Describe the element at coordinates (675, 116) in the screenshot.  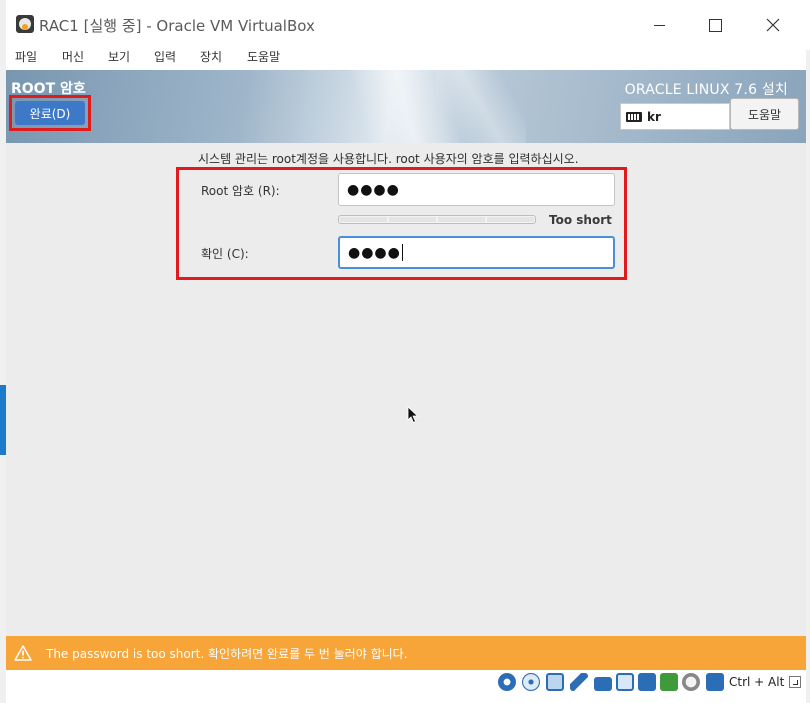
I see `keyboard-layout-indicator: kr` at that location.